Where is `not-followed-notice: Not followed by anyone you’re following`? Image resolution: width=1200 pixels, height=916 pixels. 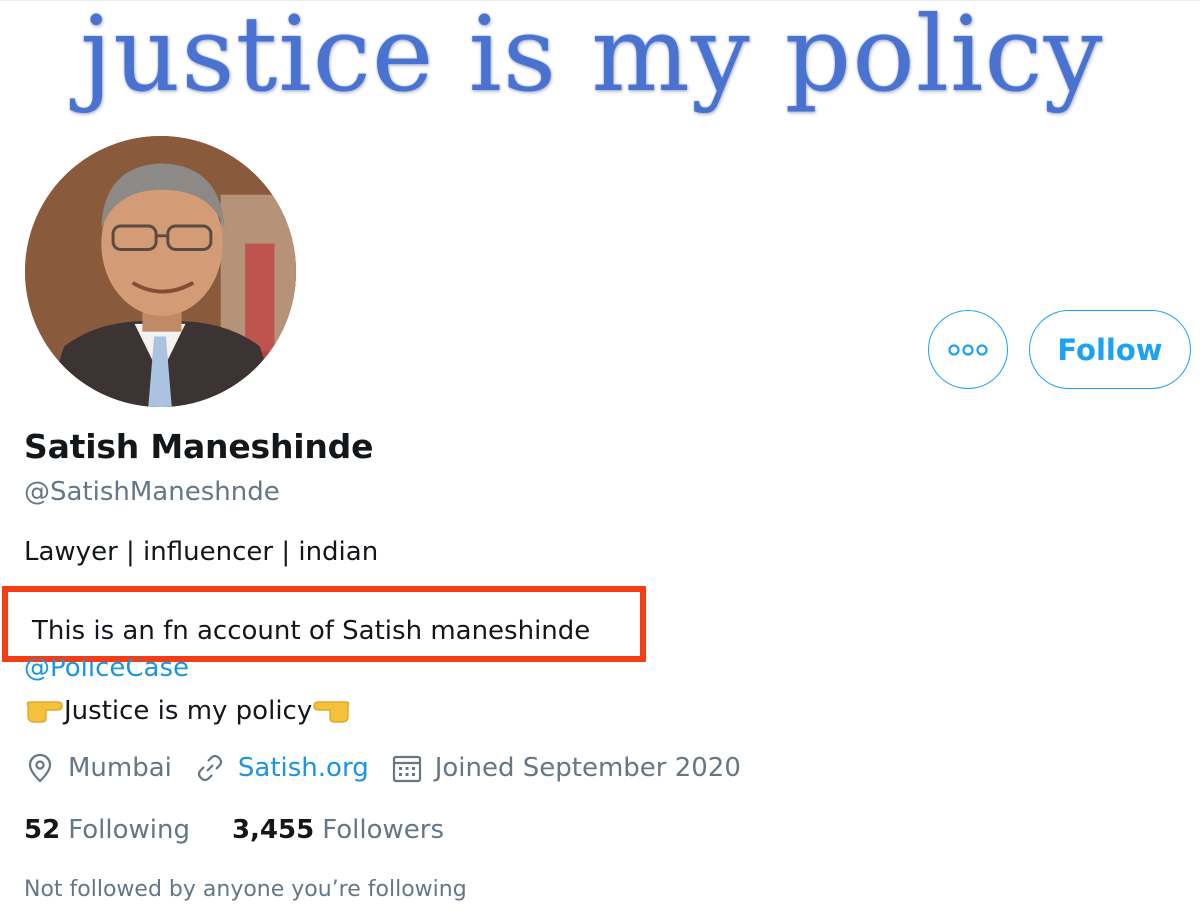 not-followed-notice: Not followed by anyone you’re following is located at coordinates (245, 889).